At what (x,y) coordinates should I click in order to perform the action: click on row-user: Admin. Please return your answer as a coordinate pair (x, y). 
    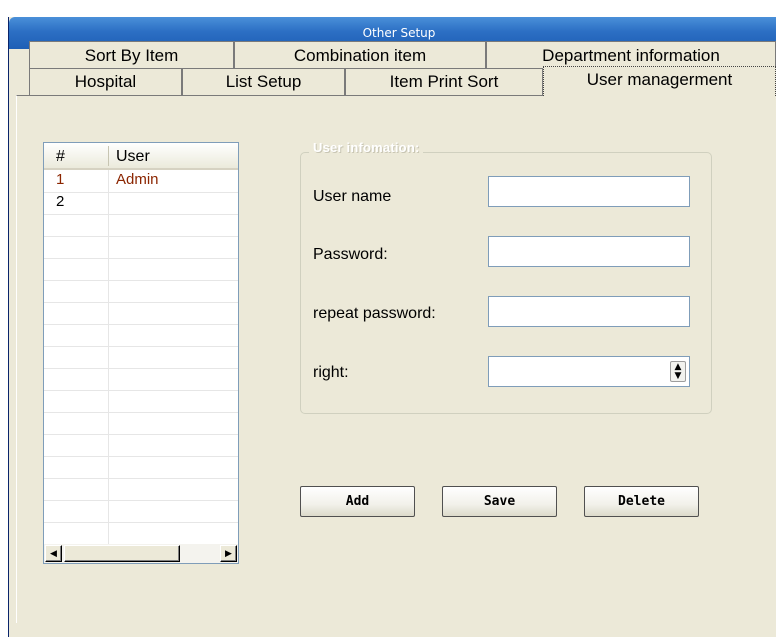
    Looking at the image, I should click on (137, 179).